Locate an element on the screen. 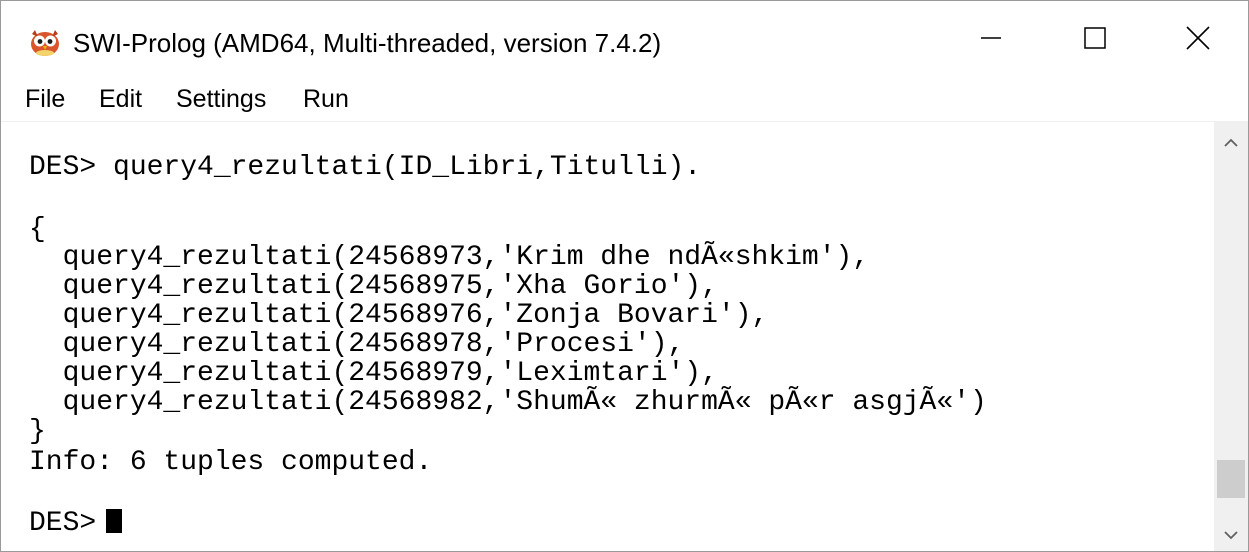  minimize-icon is located at coordinates (991, 40).